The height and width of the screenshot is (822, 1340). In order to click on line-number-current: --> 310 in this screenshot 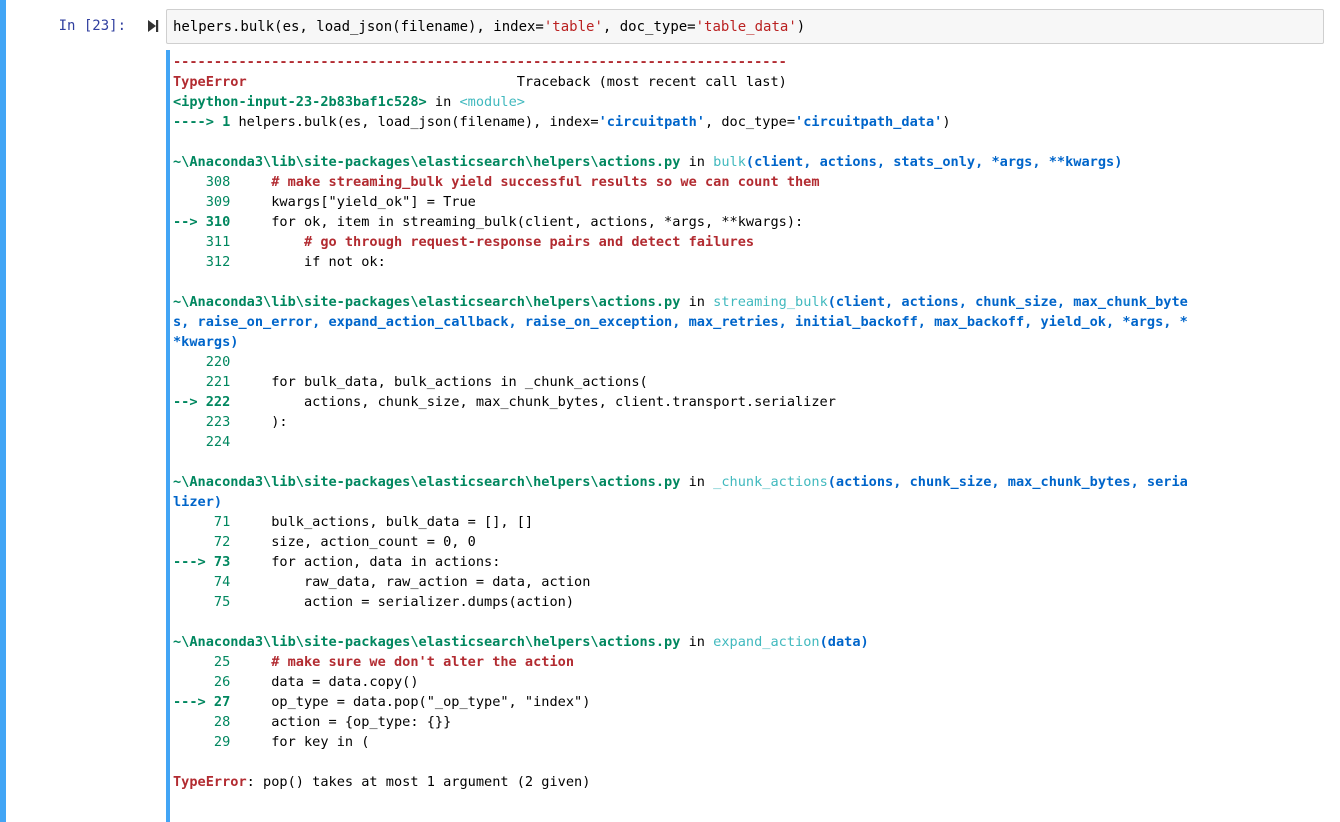, I will do `click(202, 222)`.